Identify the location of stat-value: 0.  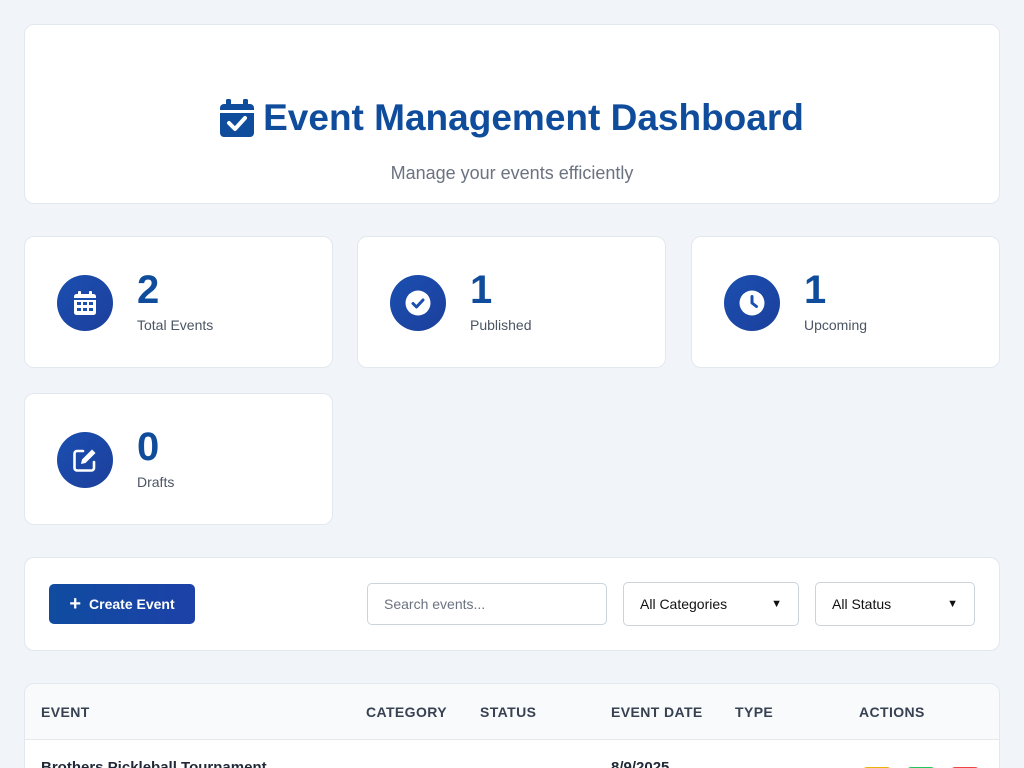
(148, 447).